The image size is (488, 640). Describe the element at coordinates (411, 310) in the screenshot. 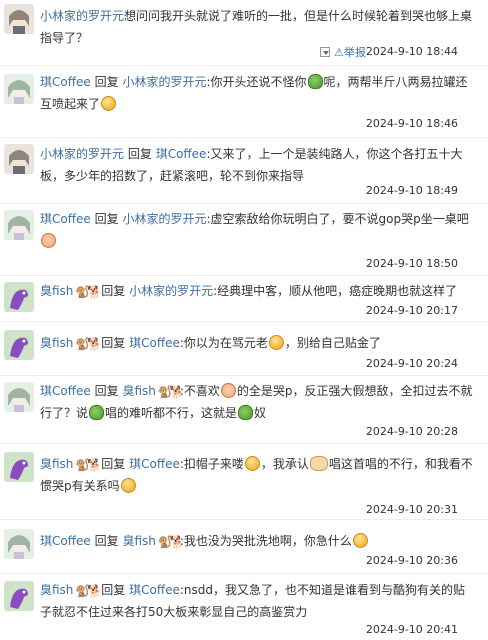

I see `comment-time: 2024-9-10 20:17` at that location.